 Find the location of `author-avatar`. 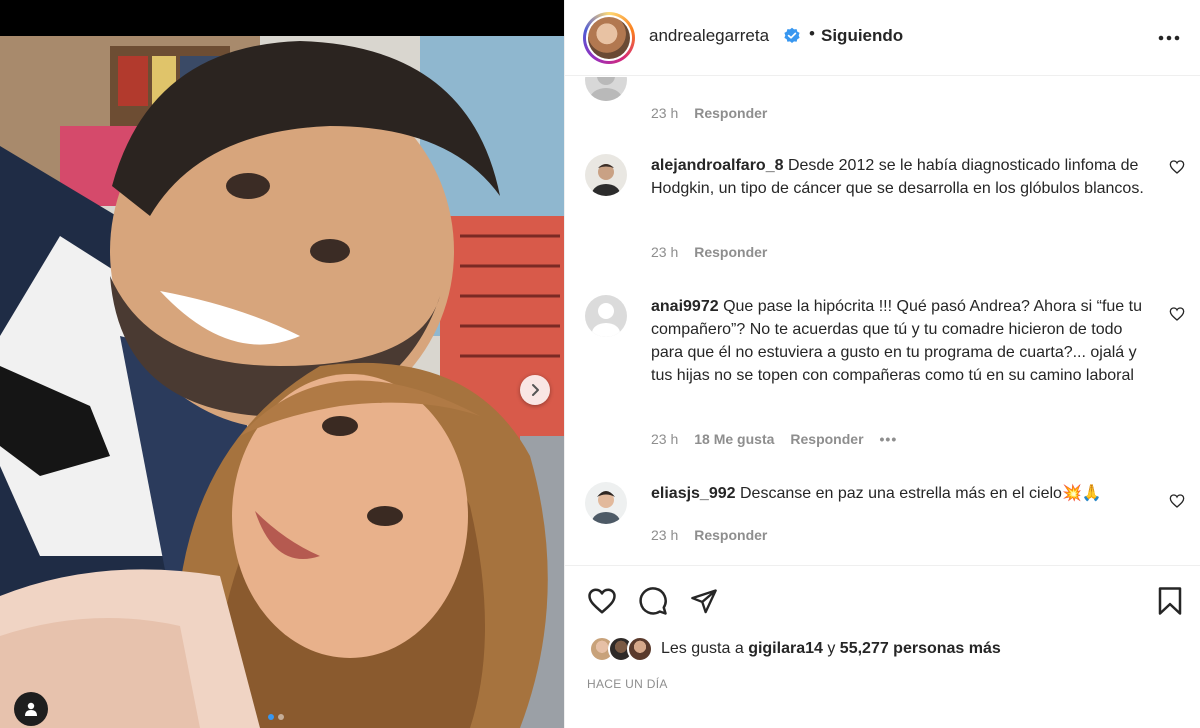

author-avatar is located at coordinates (609, 38).